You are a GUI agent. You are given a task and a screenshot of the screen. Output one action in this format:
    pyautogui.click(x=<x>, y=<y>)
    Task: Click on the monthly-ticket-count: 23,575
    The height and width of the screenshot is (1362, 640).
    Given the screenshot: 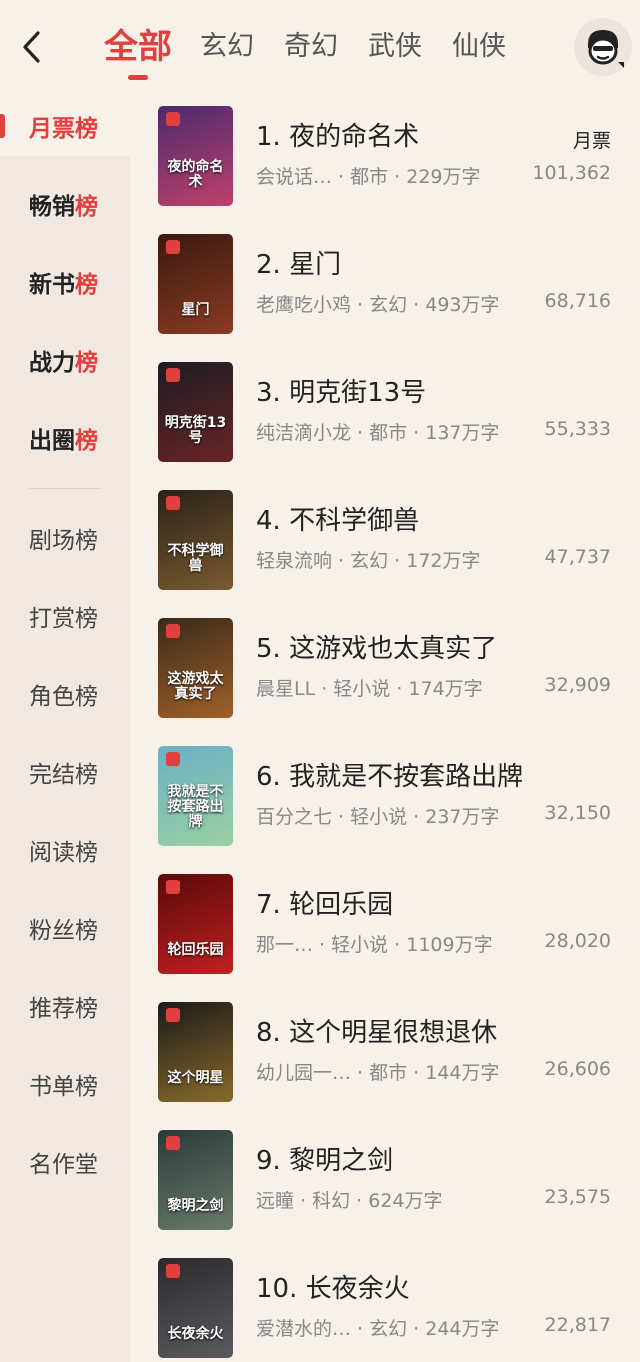 What is the action you would take?
    pyautogui.click(x=577, y=1197)
    